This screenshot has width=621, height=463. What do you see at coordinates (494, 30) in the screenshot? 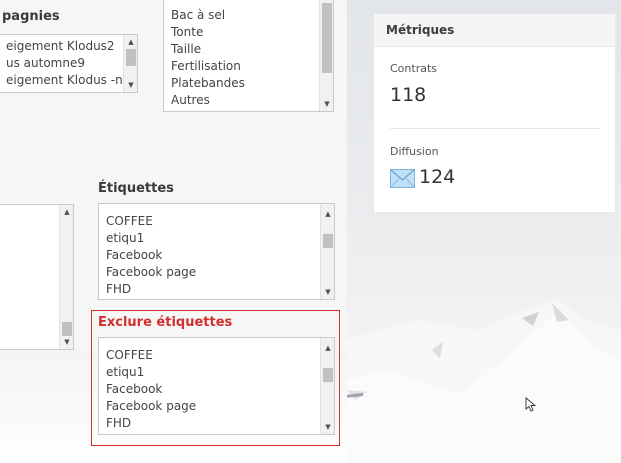
I see `metrics-title: Métriques` at bounding box center [494, 30].